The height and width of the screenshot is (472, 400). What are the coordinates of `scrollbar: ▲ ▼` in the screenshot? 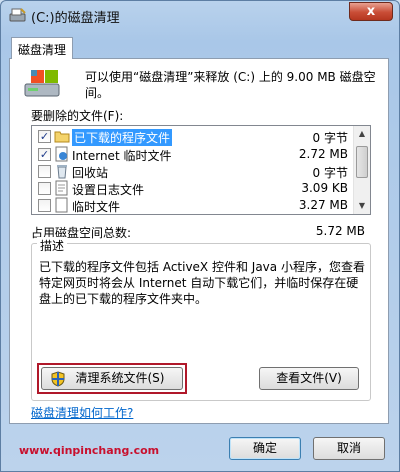 It's located at (361, 170).